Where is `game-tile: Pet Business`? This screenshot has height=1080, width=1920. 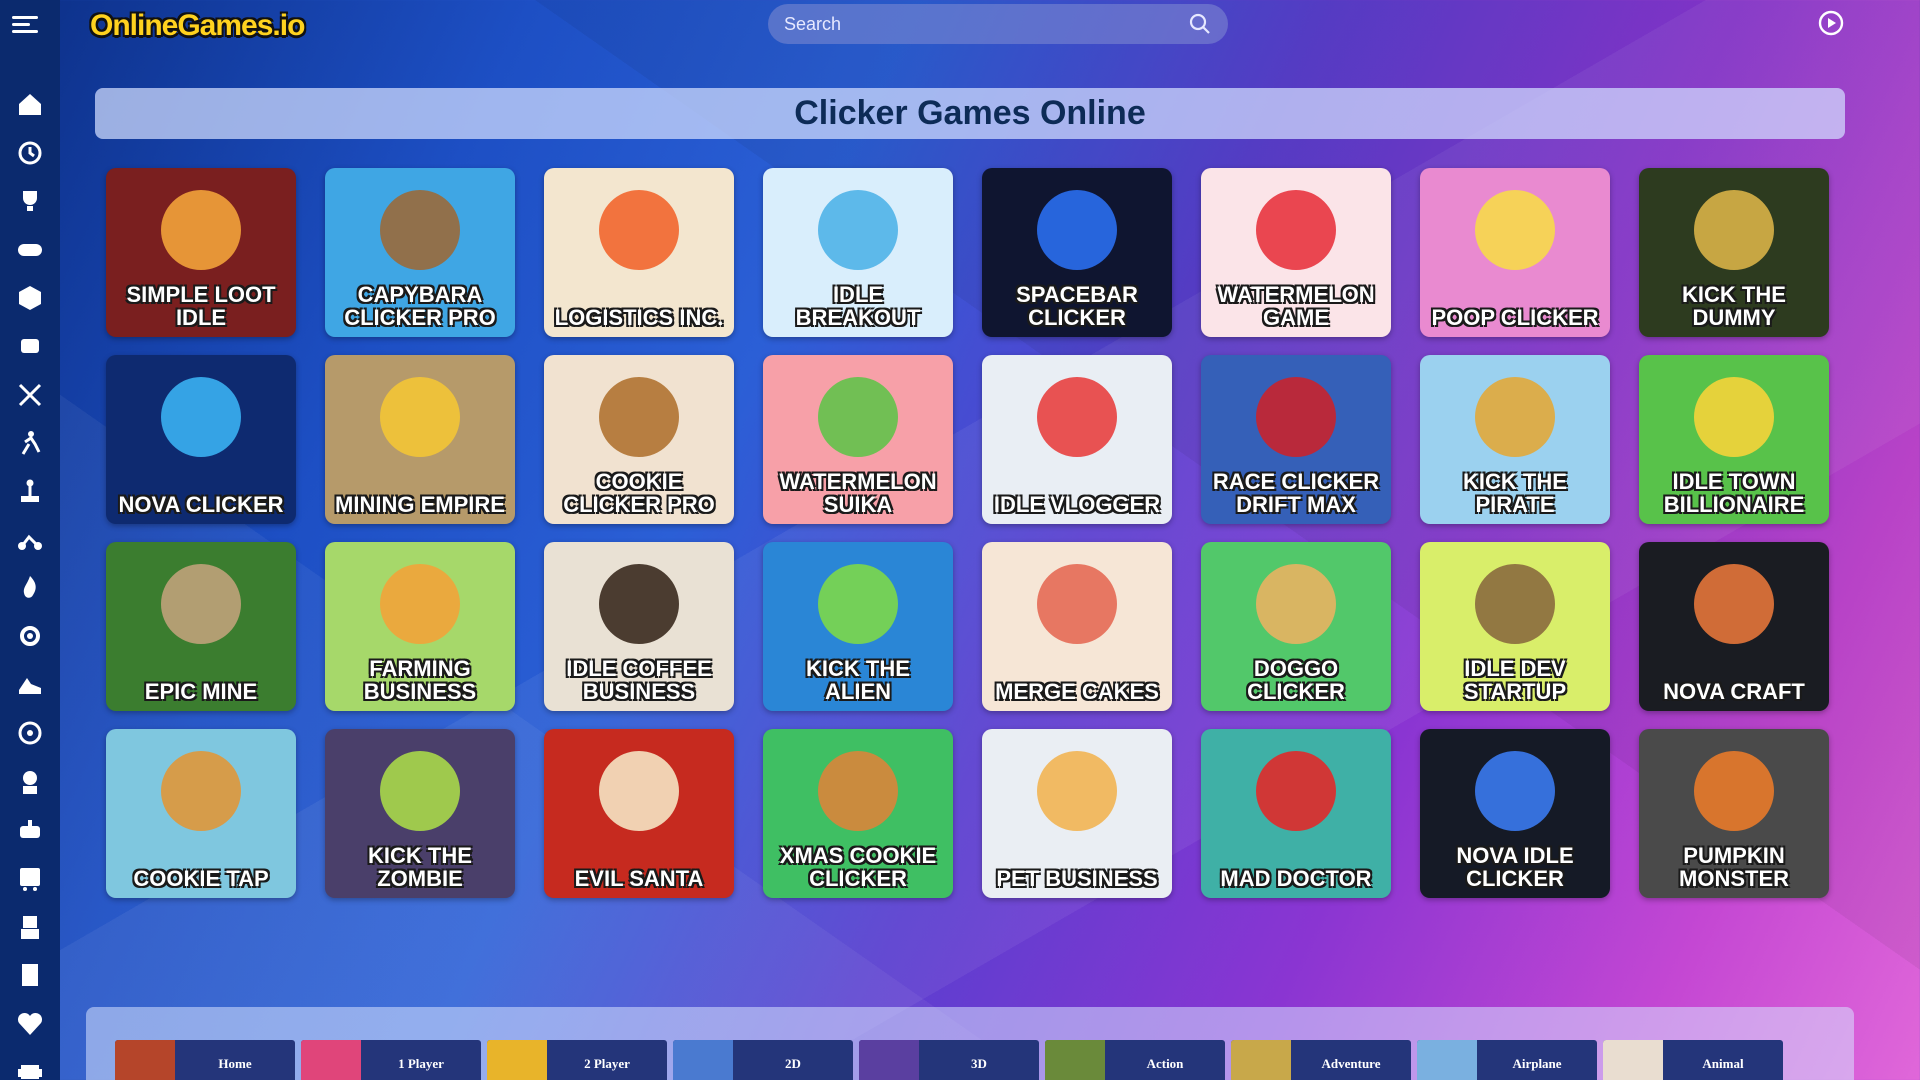 game-tile: Pet Business is located at coordinates (1077, 813).